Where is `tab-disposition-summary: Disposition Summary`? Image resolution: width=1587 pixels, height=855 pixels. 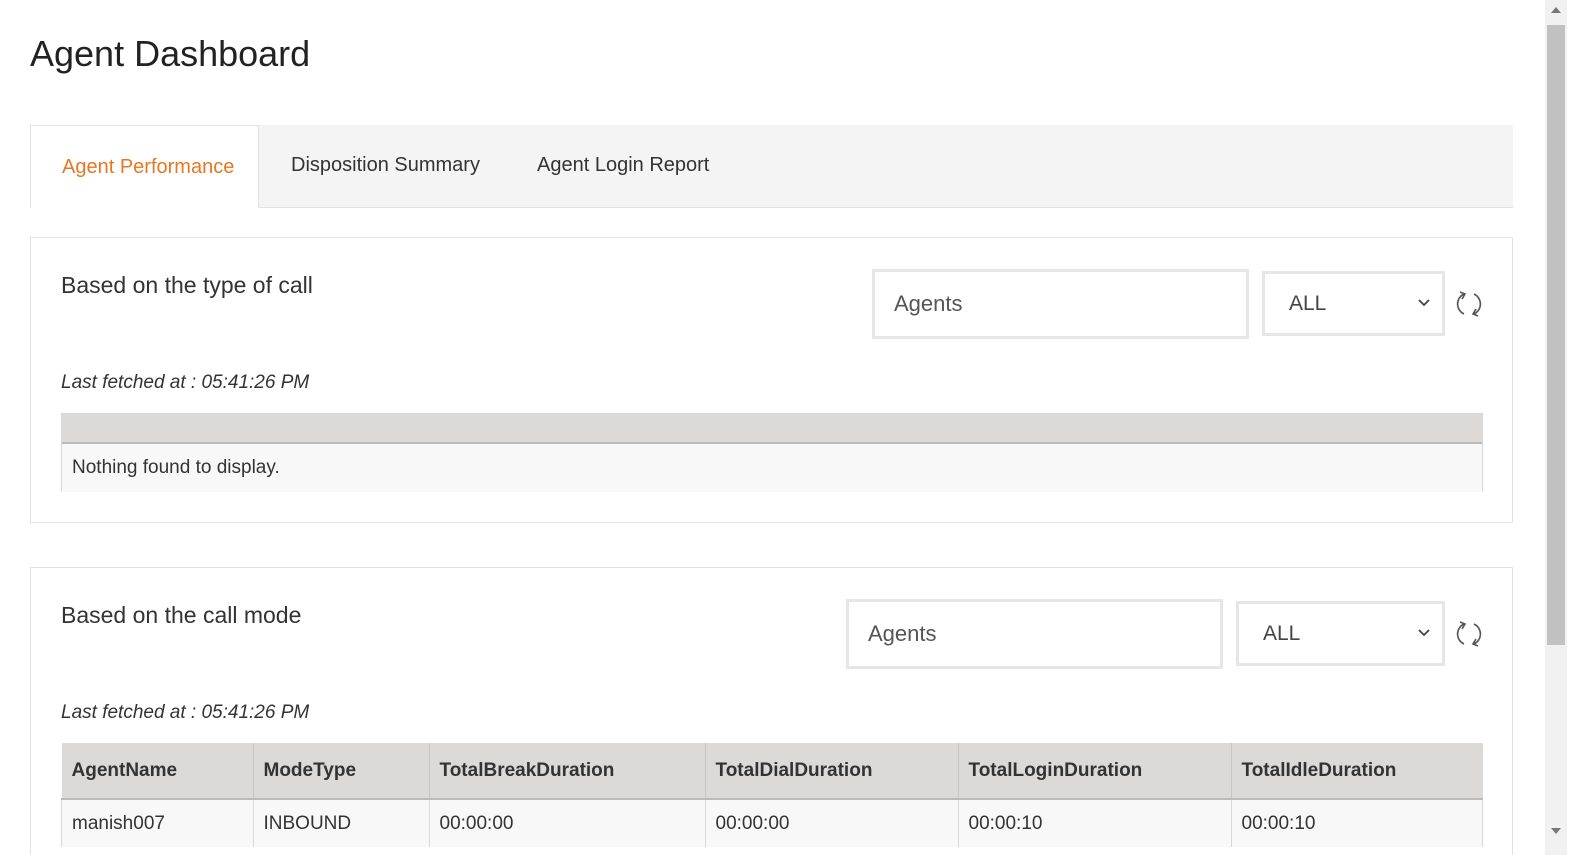 tab-disposition-summary: Disposition Summary is located at coordinates (401, 166).